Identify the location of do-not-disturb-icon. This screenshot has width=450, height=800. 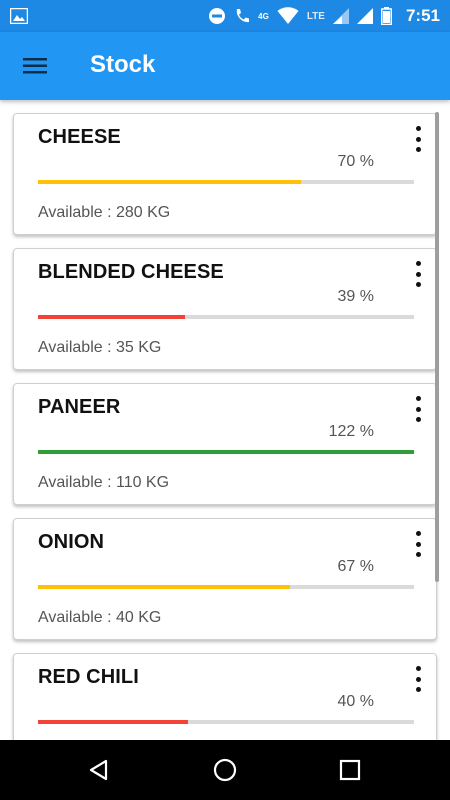
(217, 16).